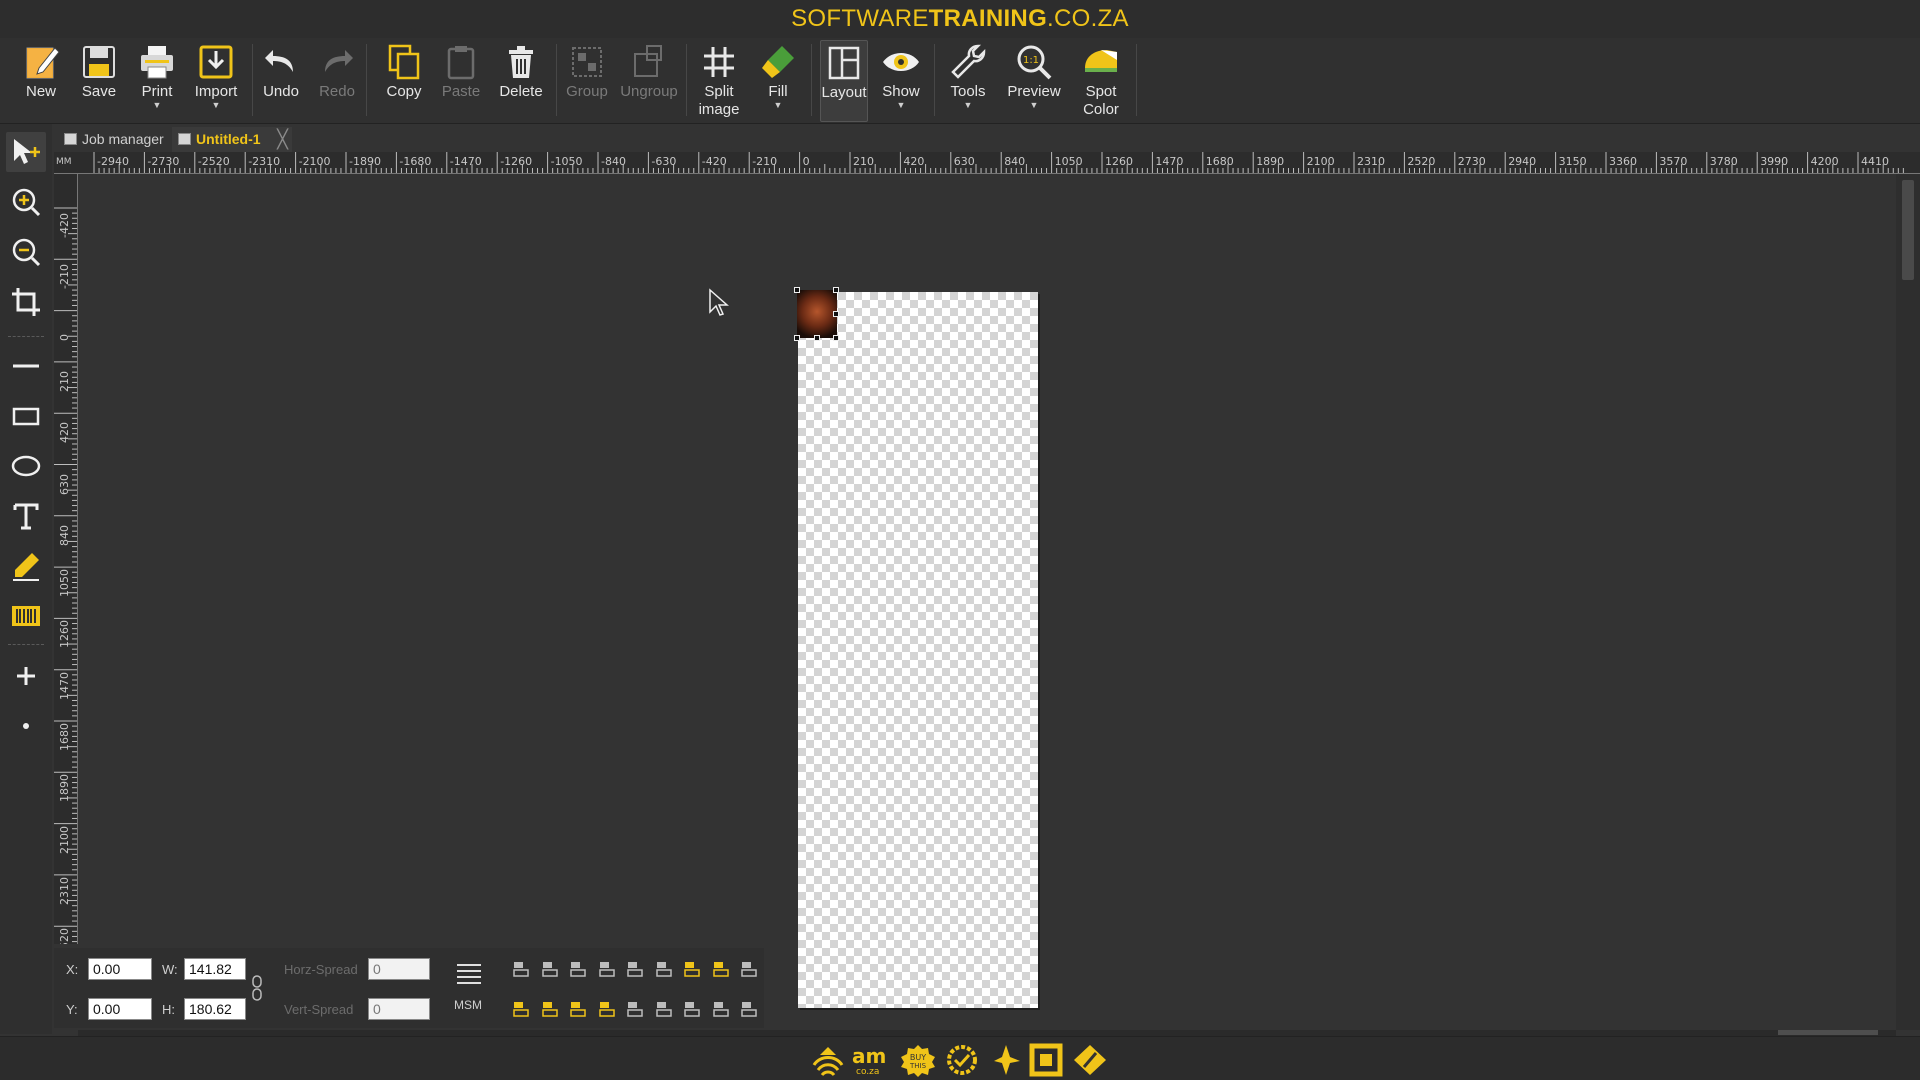  Describe the element at coordinates (461, 81) in the screenshot. I see `paste-button: Paste` at that location.